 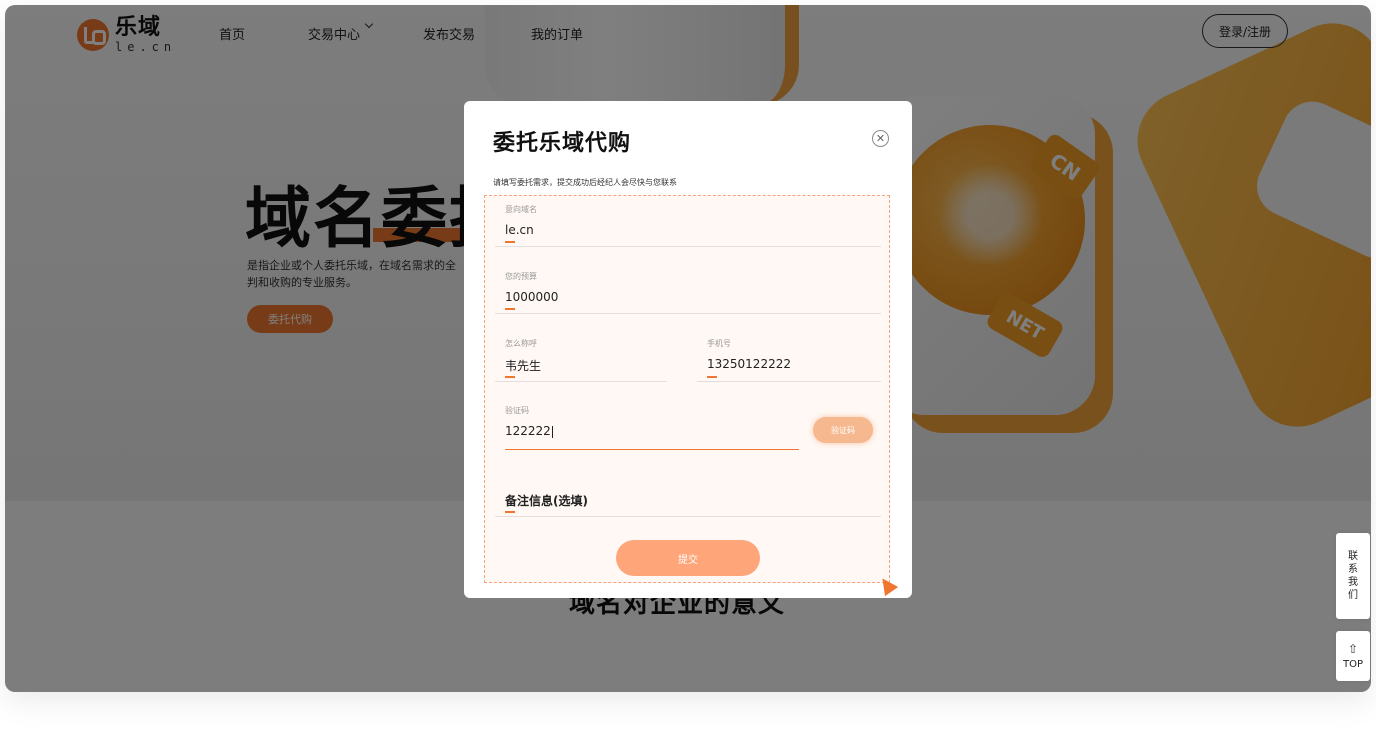 I want to click on code-field-label: 验证码, so click(x=517, y=410).